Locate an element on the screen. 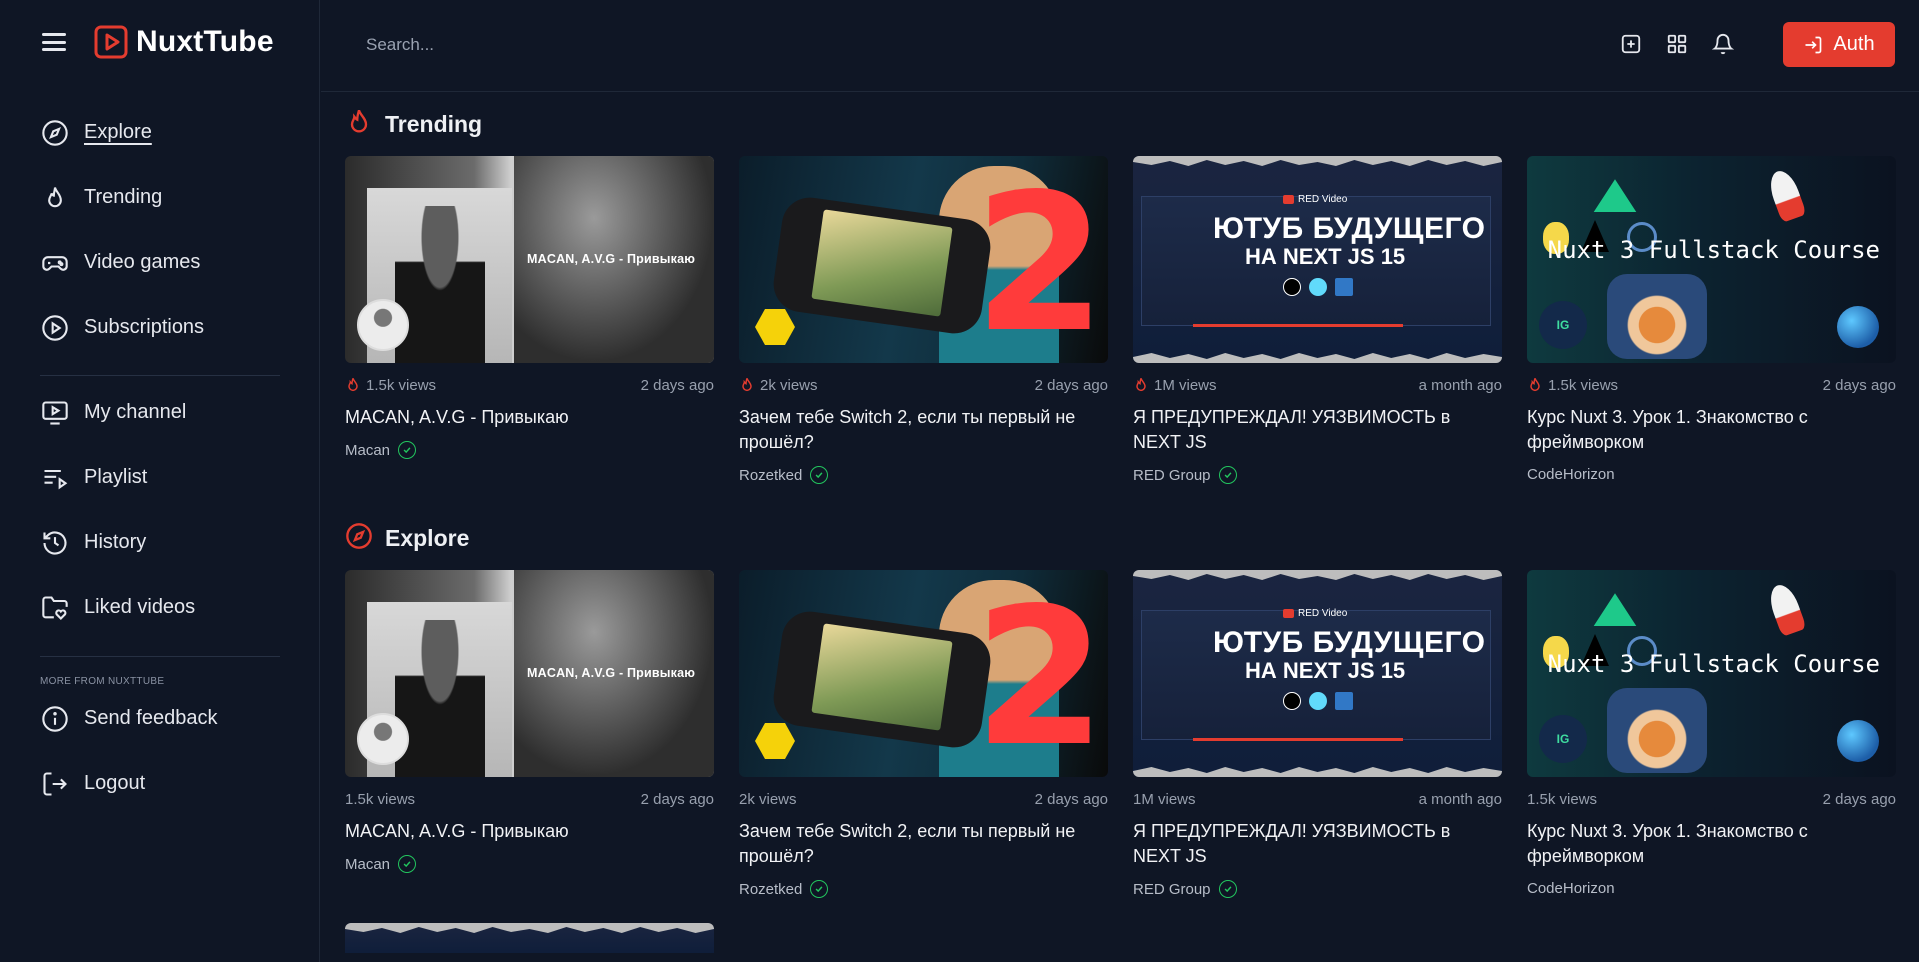 Image resolution: width=1919 pixels, height=962 pixels. sidebar-item-liked-videos: Liked videos is located at coordinates (160, 607).